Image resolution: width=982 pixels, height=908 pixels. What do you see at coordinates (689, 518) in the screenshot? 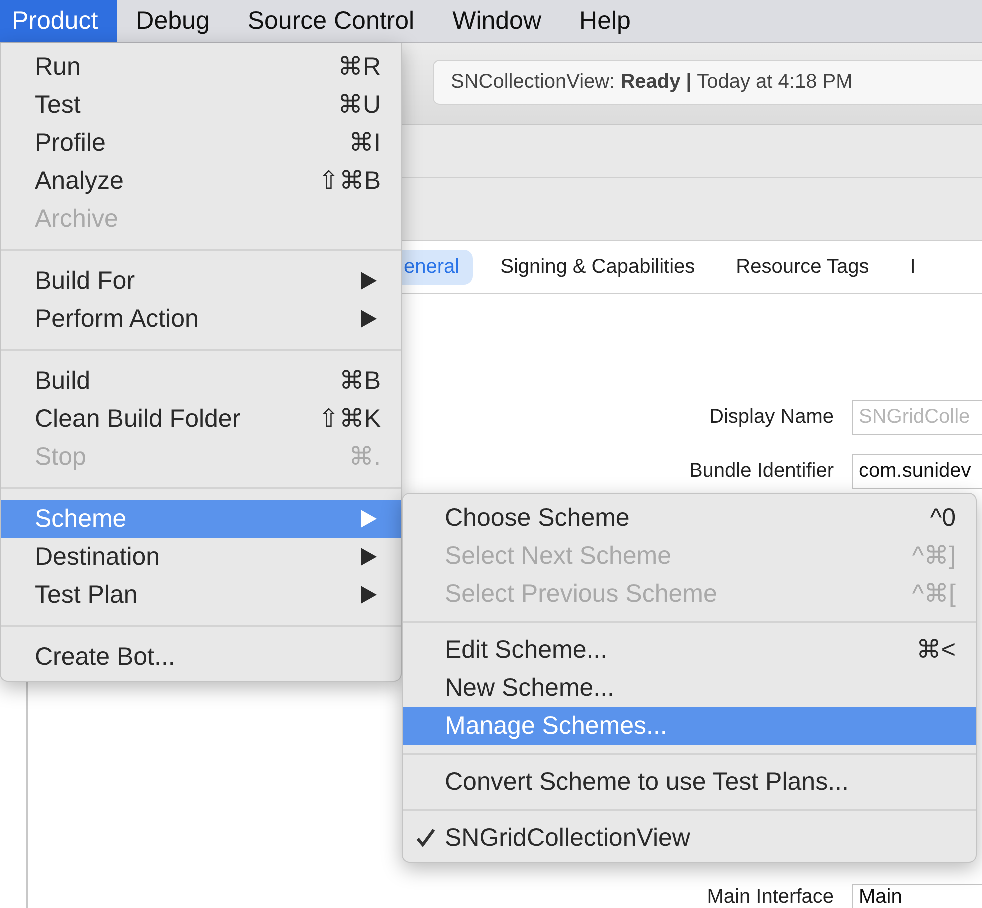
I see `menu-item: Choose Scheme ^0` at bounding box center [689, 518].